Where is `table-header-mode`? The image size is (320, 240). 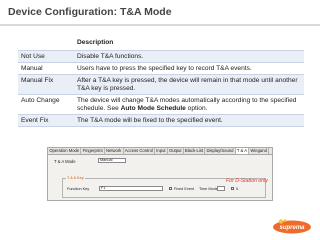
table-header-mode is located at coordinates (46, 43).